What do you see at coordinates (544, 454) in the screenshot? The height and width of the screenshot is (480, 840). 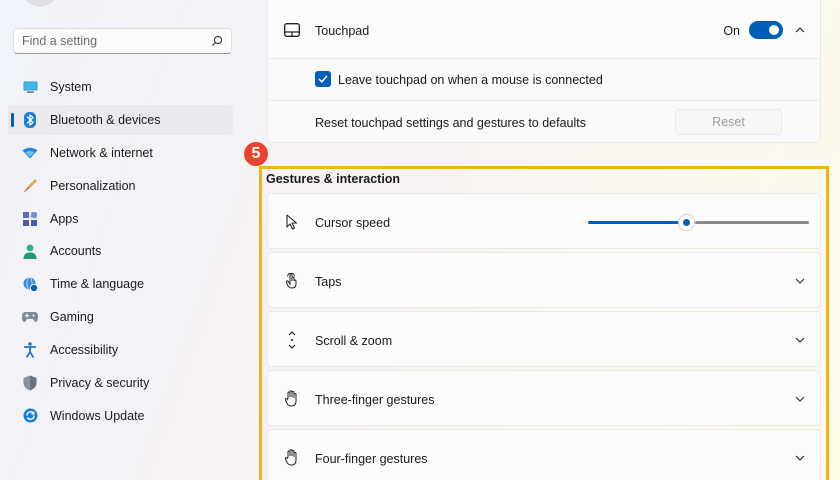 I see `four-finger-gestures-row: Four-finger gestures` at bounding box center [544, 454].